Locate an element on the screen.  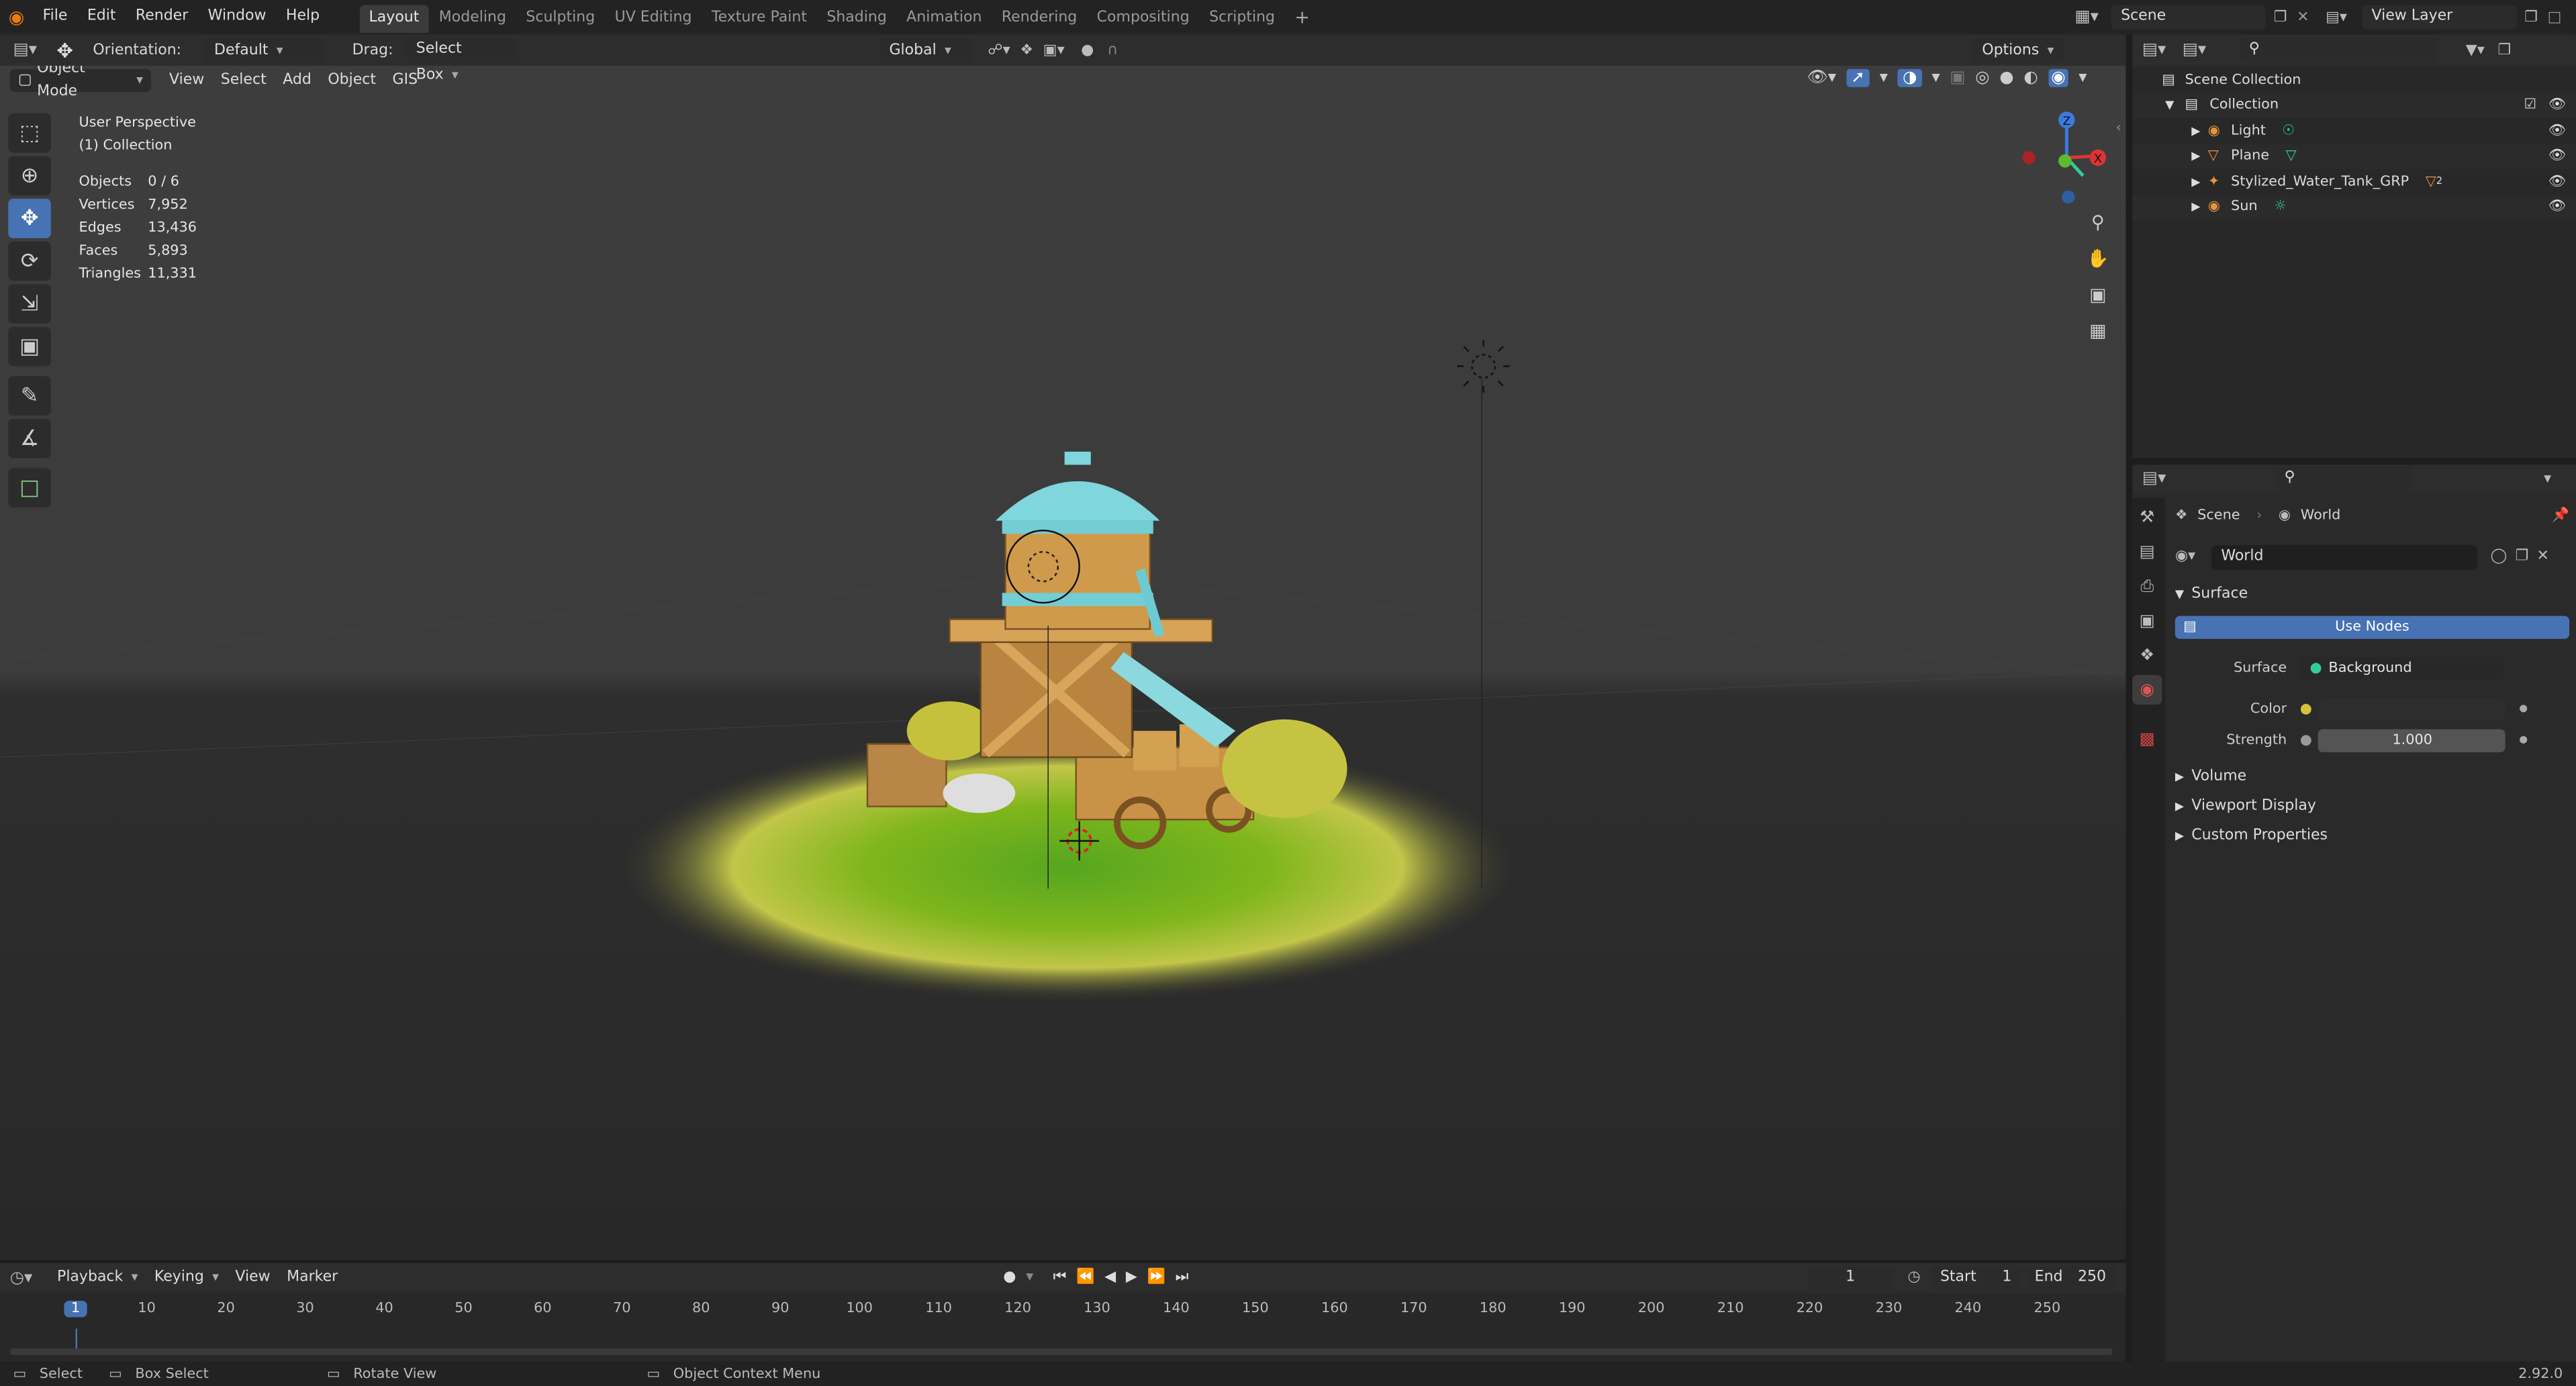
outliner-item-water-tank: ▶ ✦ Stylized_Water_Tank_GRP ▽ 2 👁 is located at coordinates (2354, 182).